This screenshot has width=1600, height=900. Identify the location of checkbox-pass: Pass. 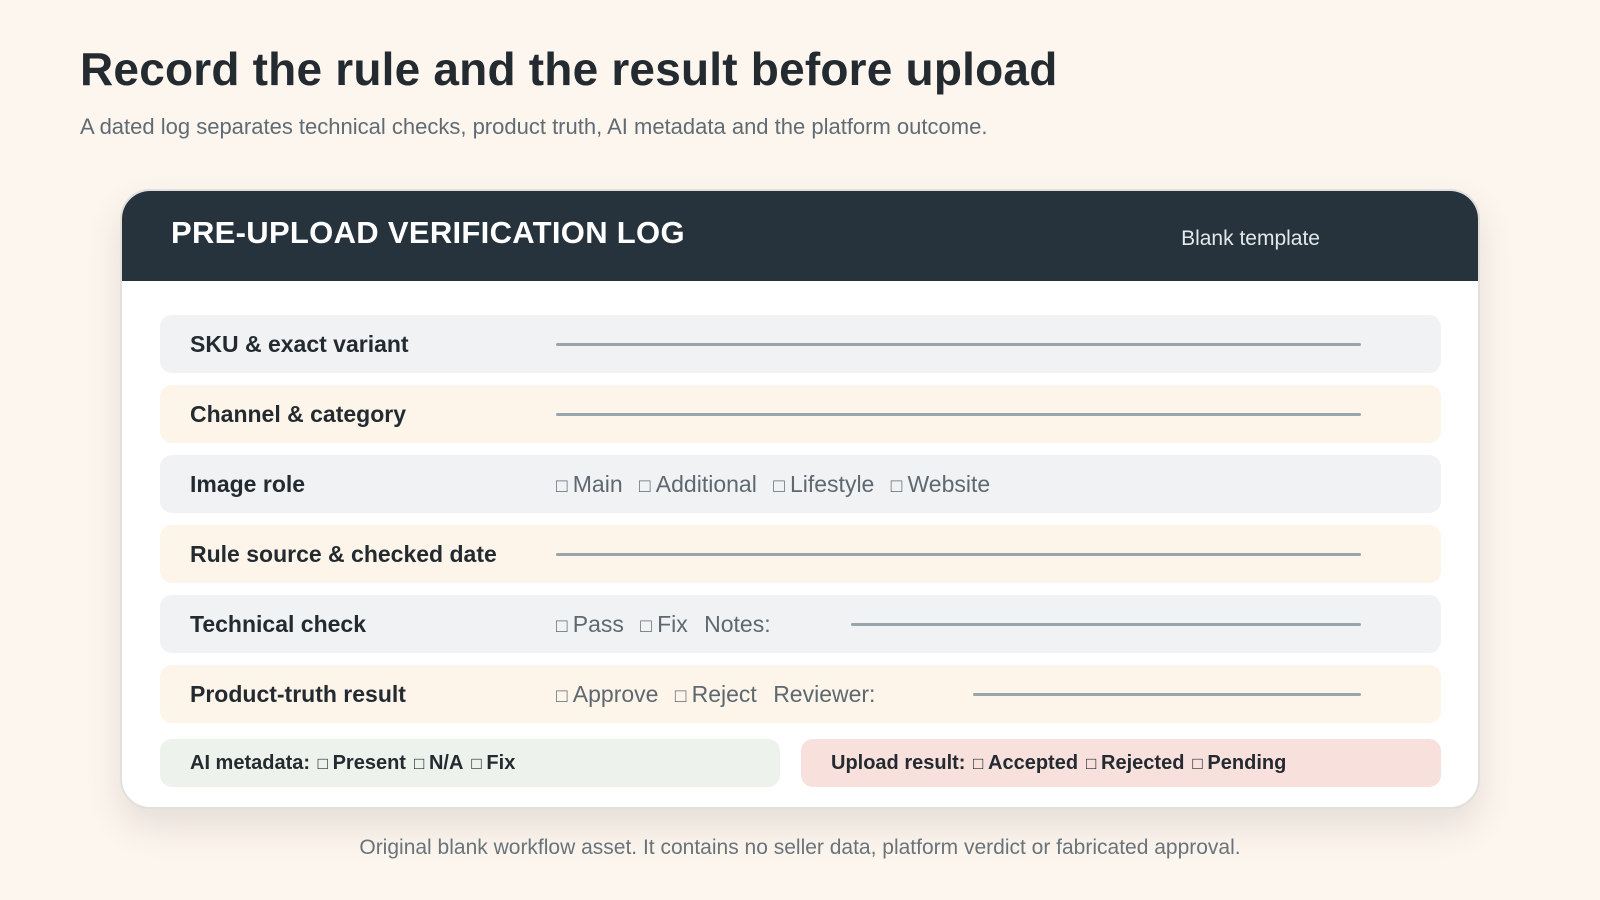
(590, 624).